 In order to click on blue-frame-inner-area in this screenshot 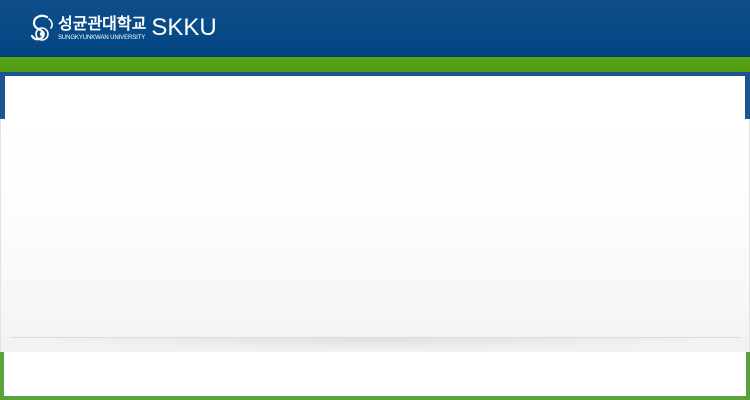, I will do `click(375, 97)`.